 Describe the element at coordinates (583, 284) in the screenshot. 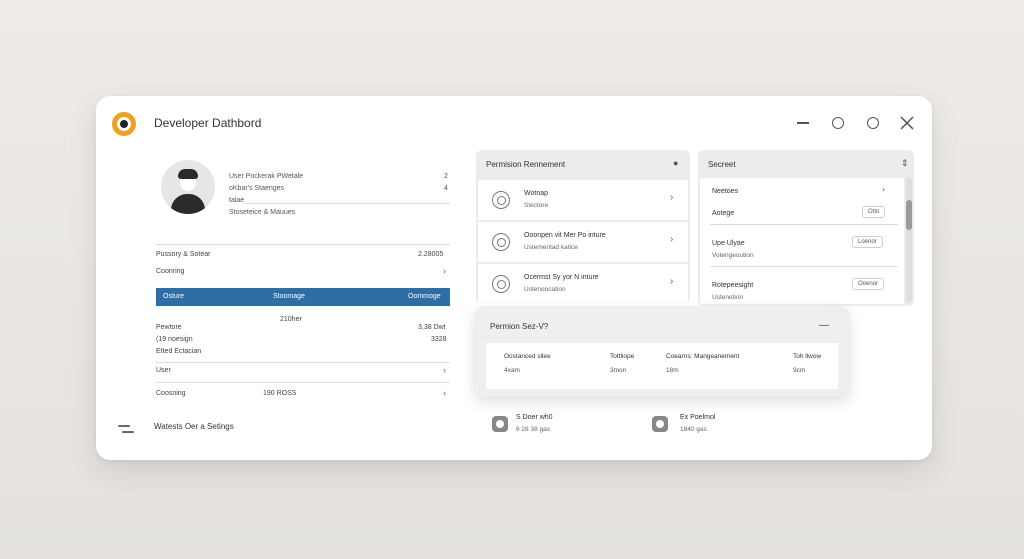

I see `permission-item: Ocermst Sy yor N inture Ustenoocation ›` at that location.